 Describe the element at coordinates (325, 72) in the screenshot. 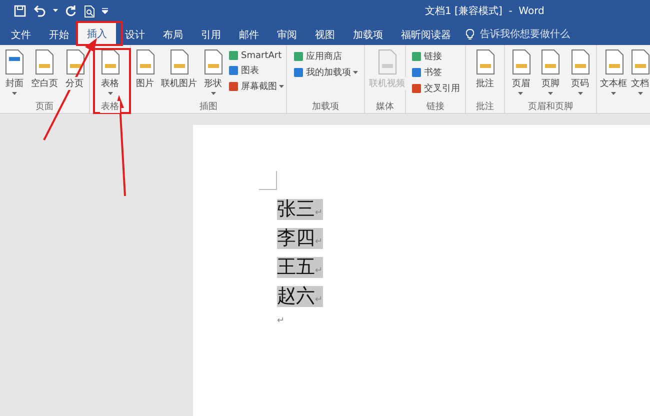

I see `ribbon-button: 我的加载项` at that location.